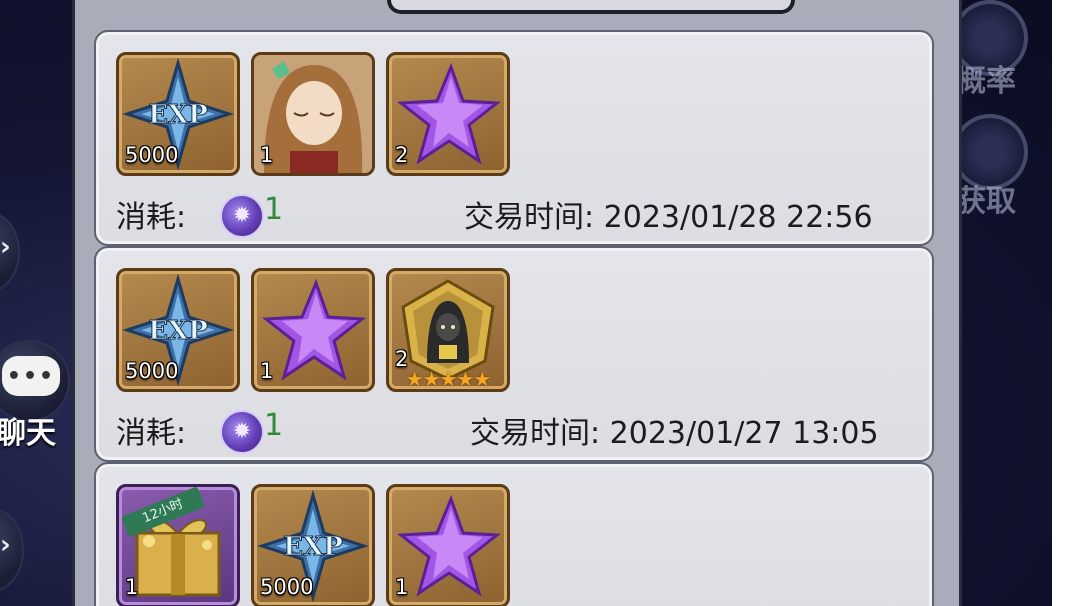 The image size is (1080, 606). I want to click on trade-time-label: 交易时间: 2023/01/28 22:56, so click(668, 214).